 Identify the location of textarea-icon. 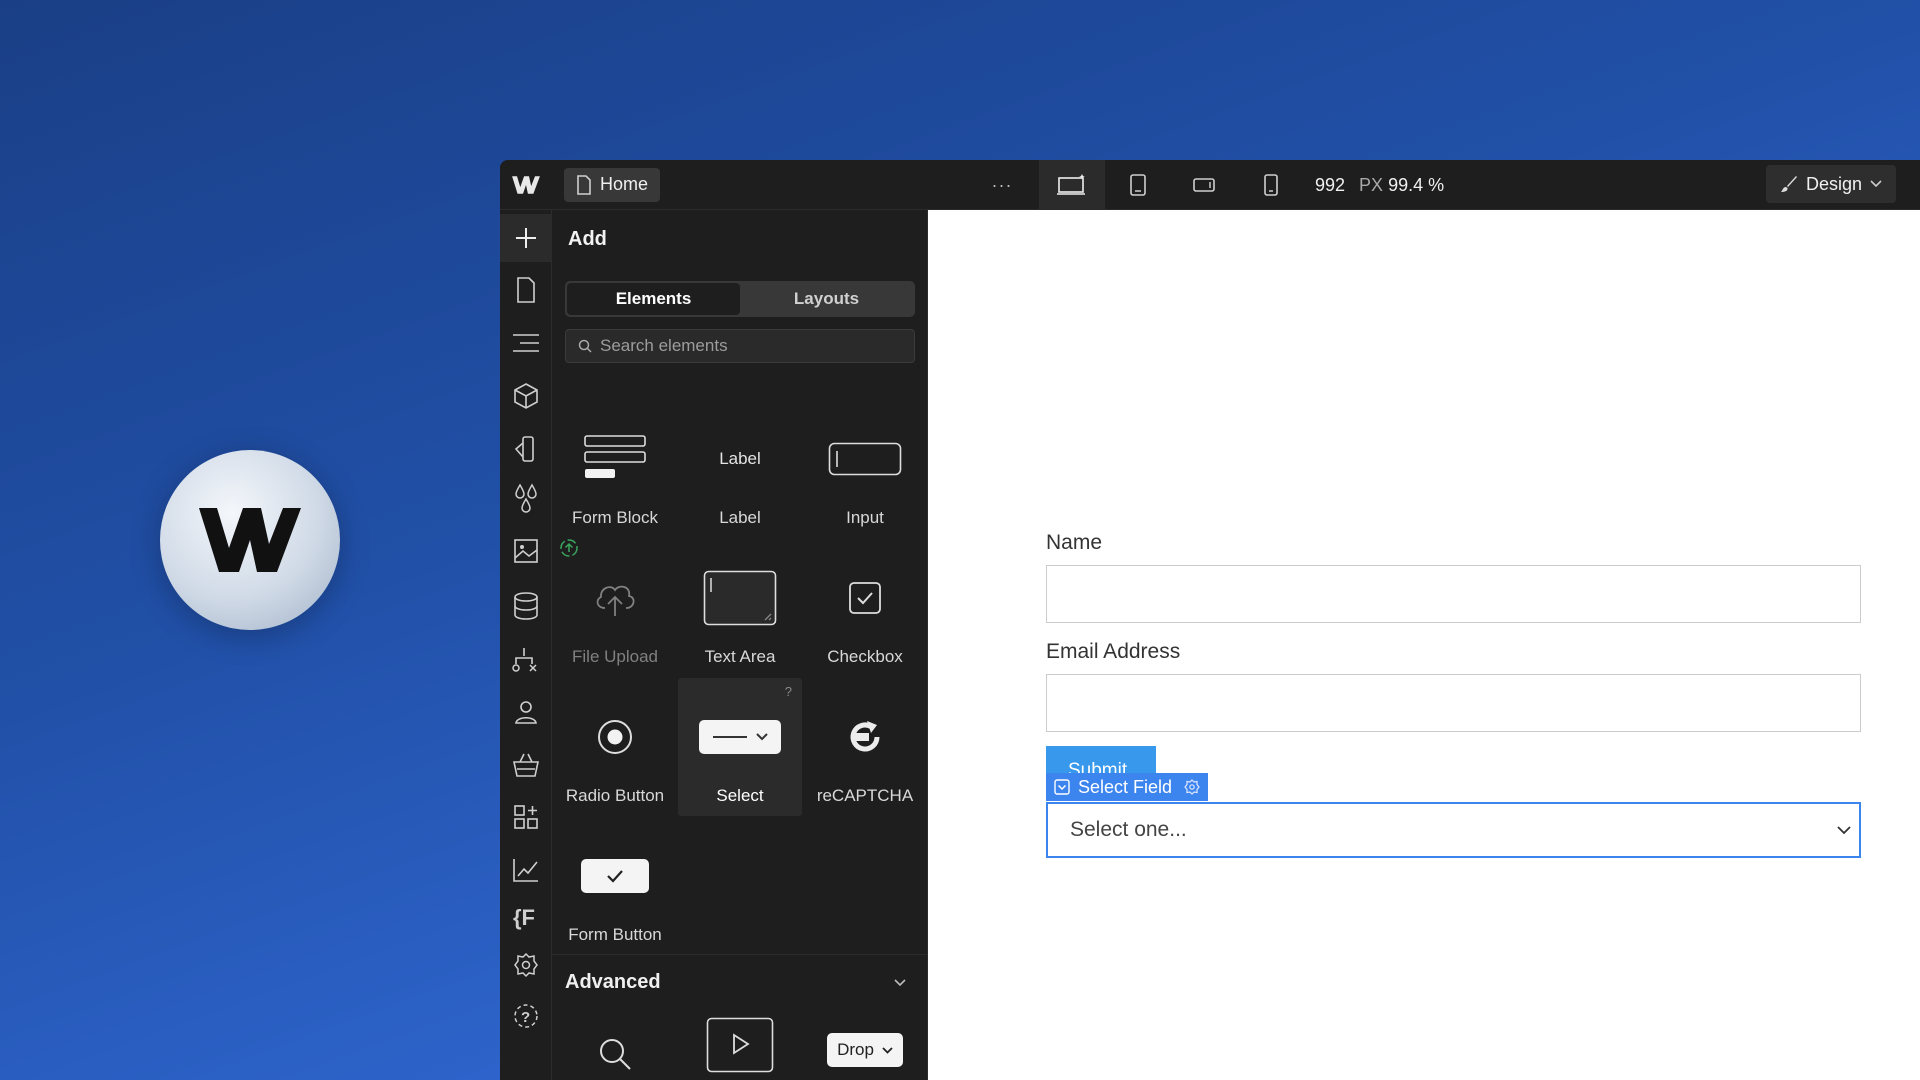
(740, 598).